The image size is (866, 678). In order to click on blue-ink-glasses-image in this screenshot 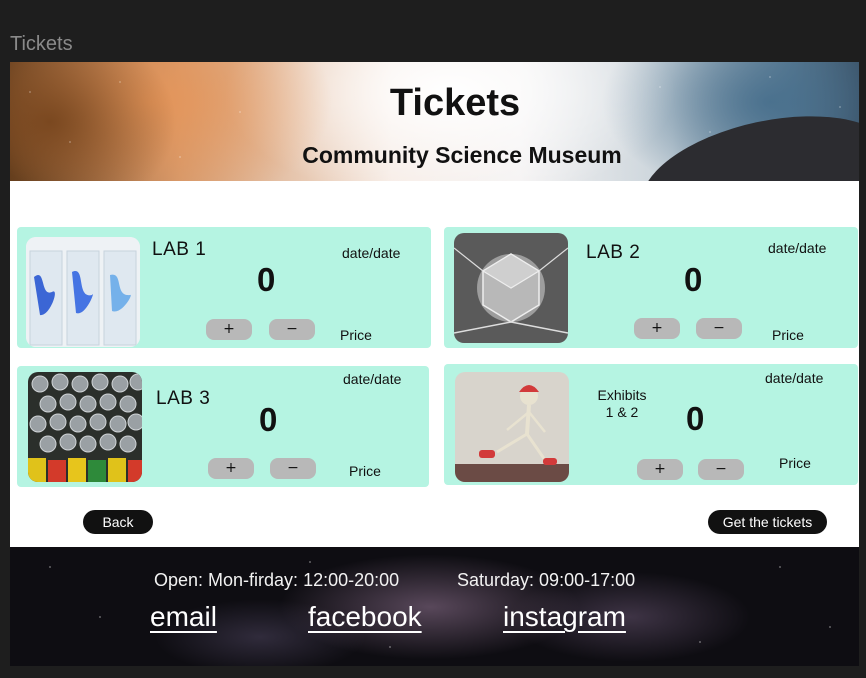, I will do `click(83, 292)`.